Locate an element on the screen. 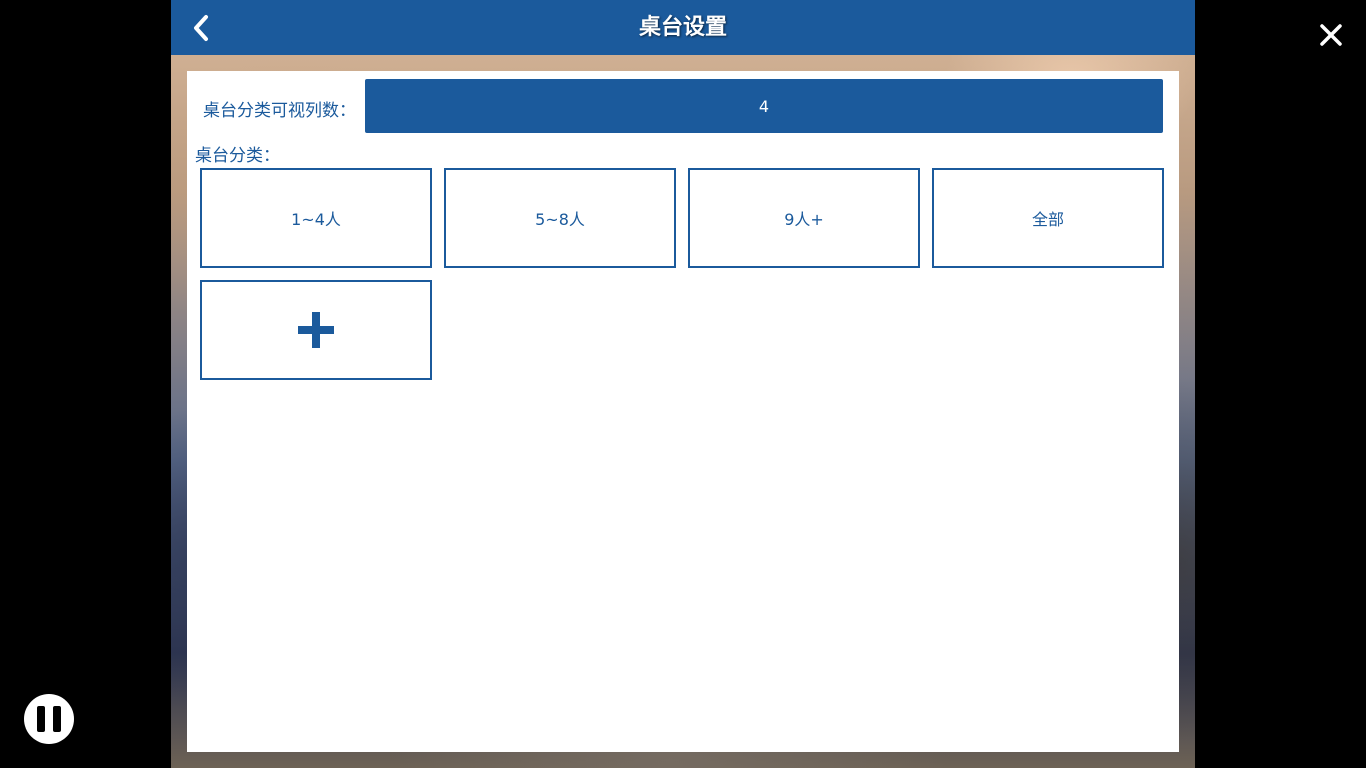 The image size is (1366, 768). category-button-9-plus: 9人+ is located at coordinates (804, 218).